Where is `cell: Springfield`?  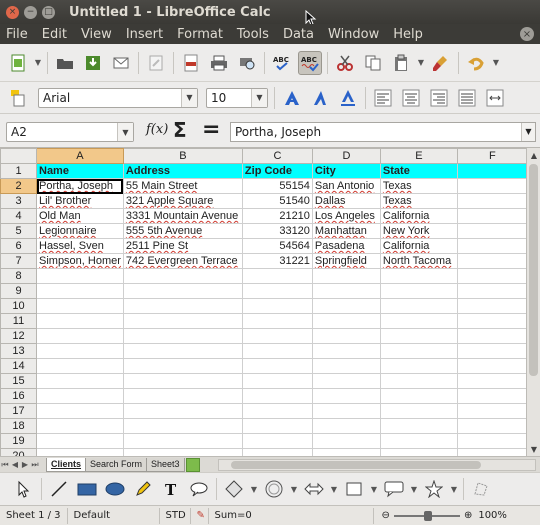
cell: Springfield is located at coordinates (346, 261).